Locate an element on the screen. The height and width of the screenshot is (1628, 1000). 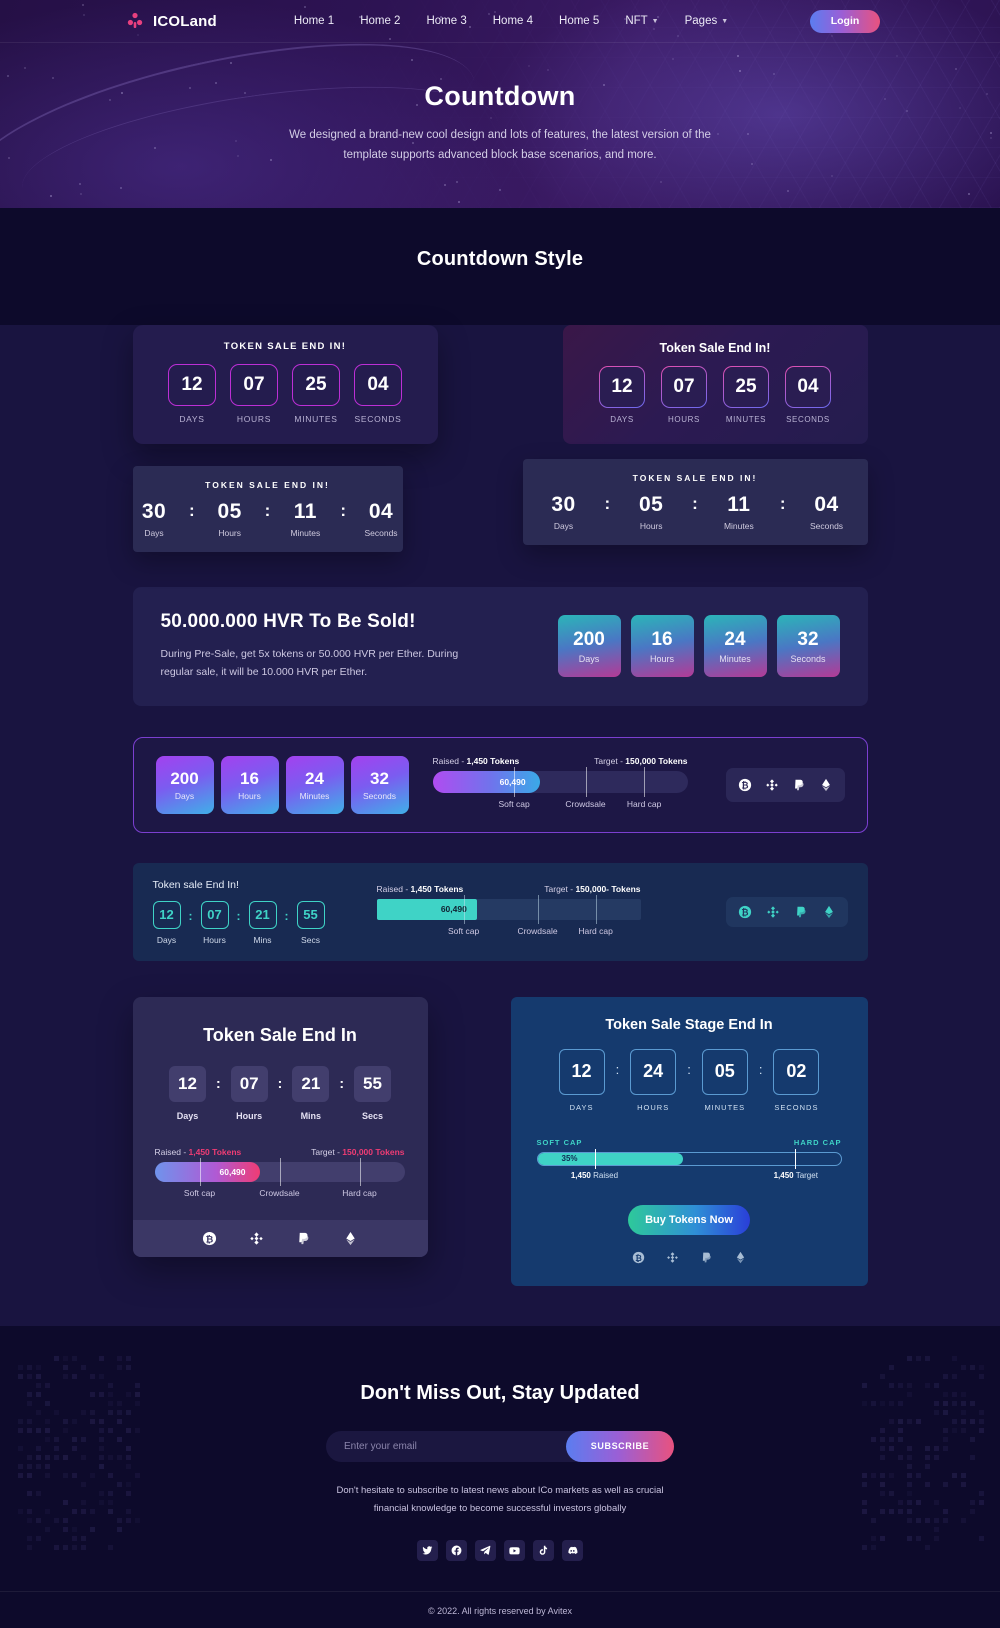
unit-label: HOURS is located at coordinates (254, 419).